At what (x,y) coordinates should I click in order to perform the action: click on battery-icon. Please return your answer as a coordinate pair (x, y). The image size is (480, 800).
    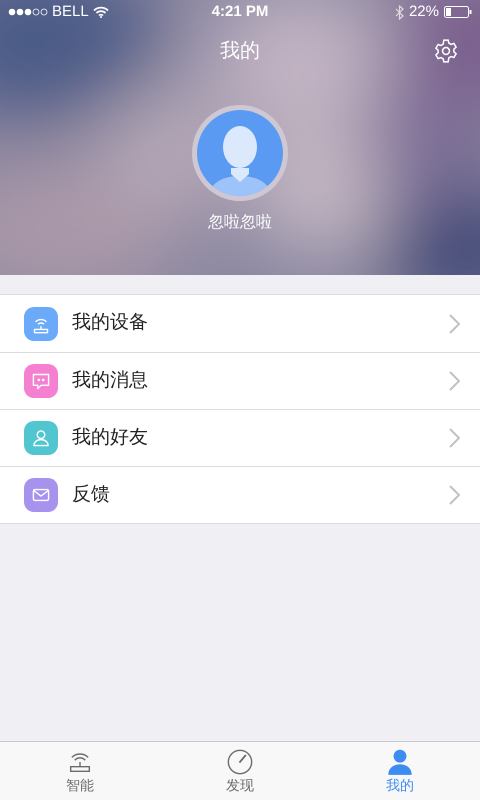
    Looking at the image, I should click on (458, 12).